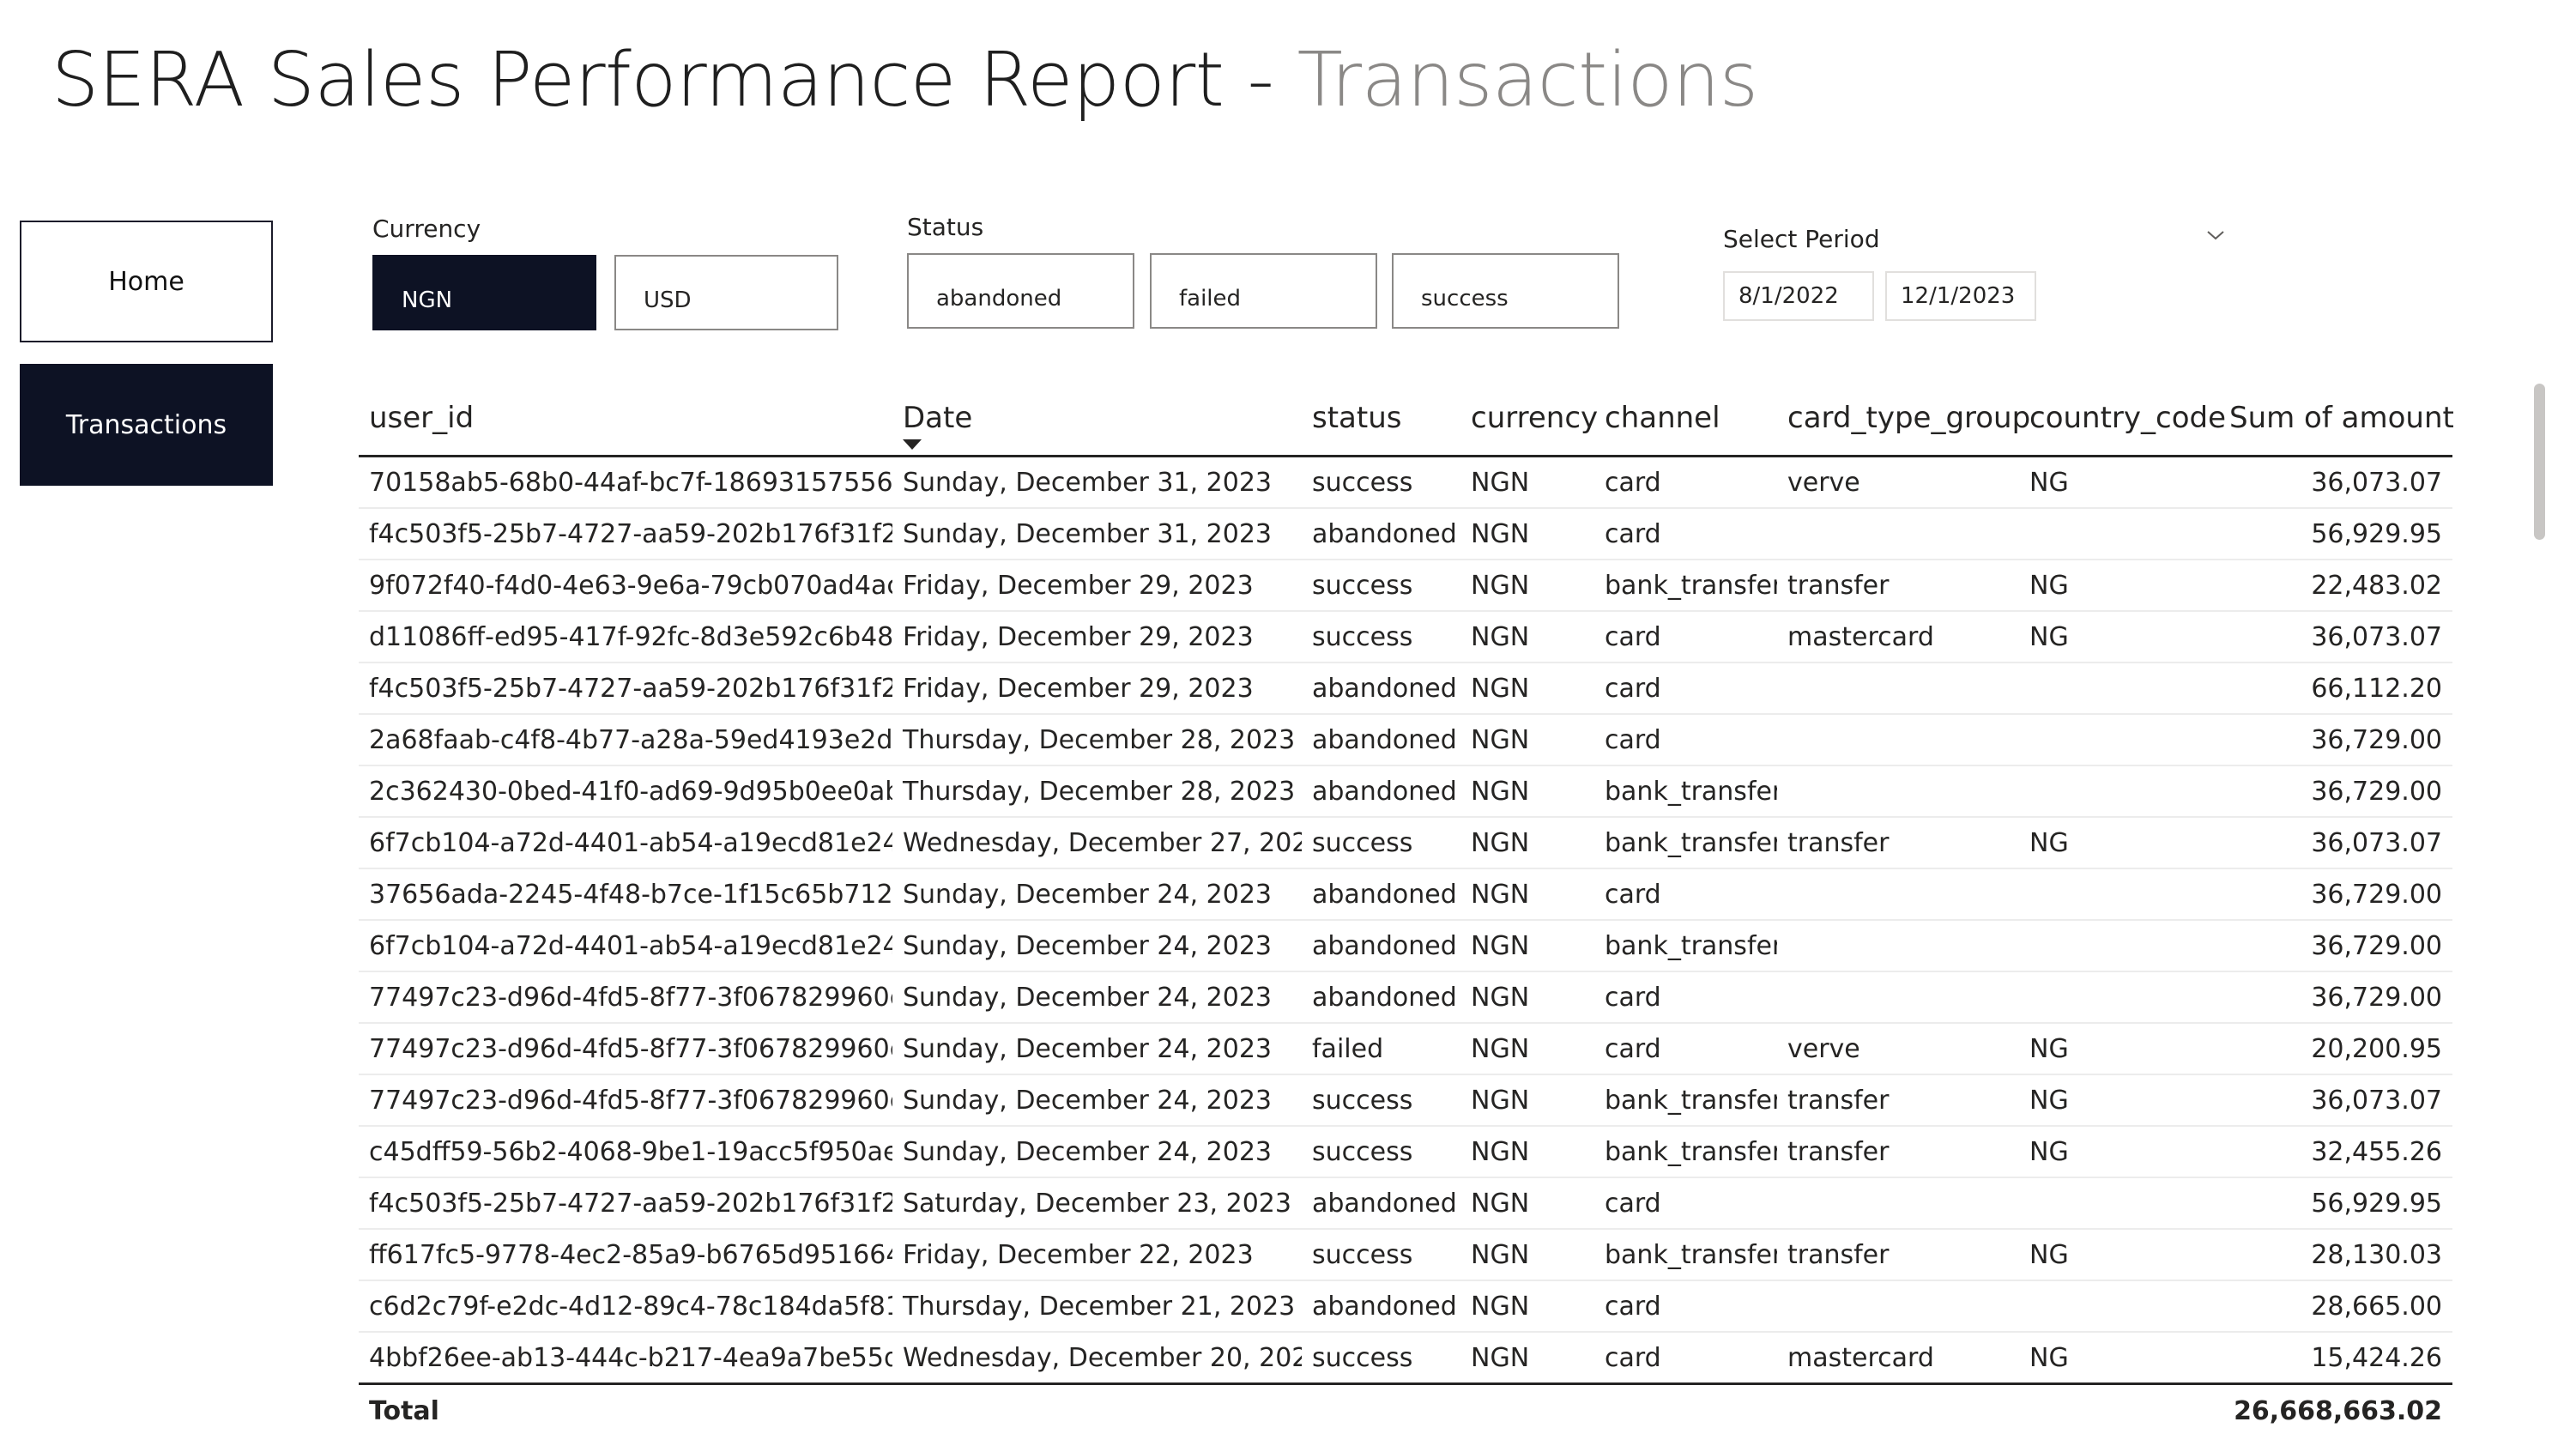  I want to click on user-id-cell: ff617fc5-9778-4ec2-85a9-b6765d951664, so click(625, 1255).